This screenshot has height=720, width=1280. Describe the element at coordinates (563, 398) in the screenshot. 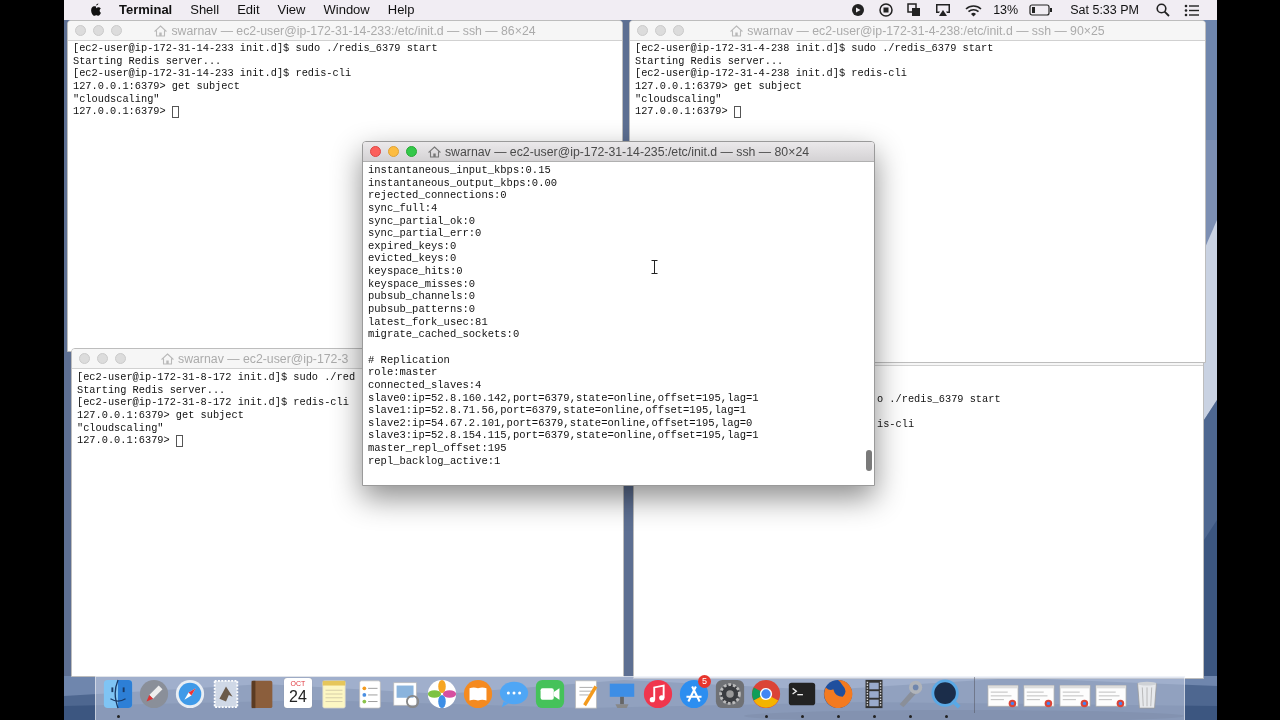

I see `terminal-line: slave0:ip=52.8.160.142,port=6379,state=online,offset=195,lag=1` at that location.